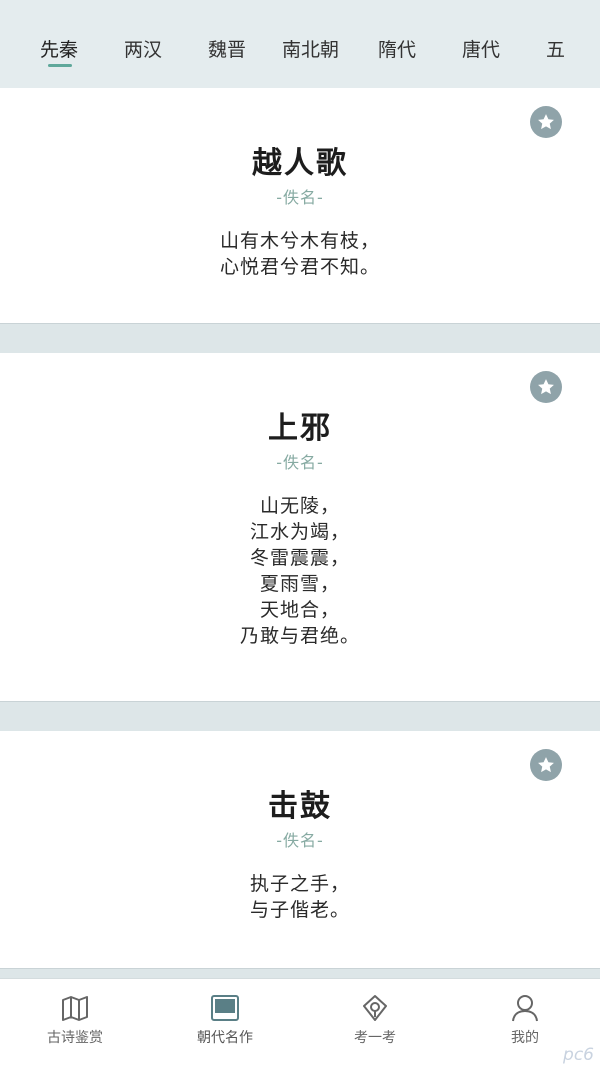 This screenshot has width=600, height=1071. I want to click on poem-title: 击鼓, so click(300, 806).